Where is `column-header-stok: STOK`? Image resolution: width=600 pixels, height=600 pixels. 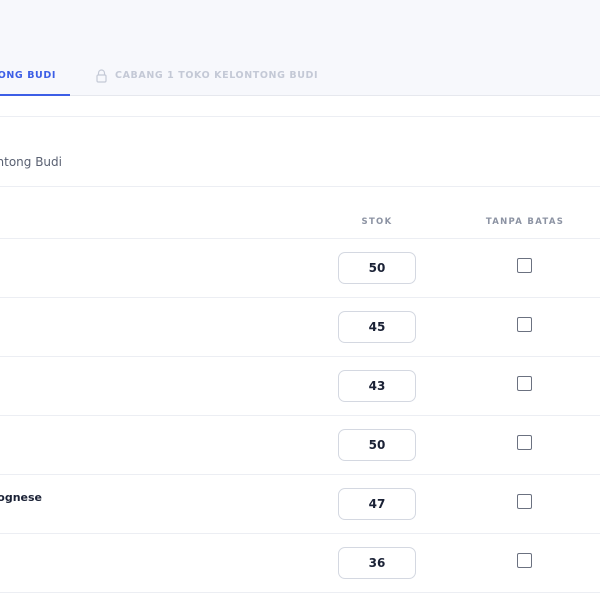 column-header-stok: STOK is located at coordinates (377, 222).